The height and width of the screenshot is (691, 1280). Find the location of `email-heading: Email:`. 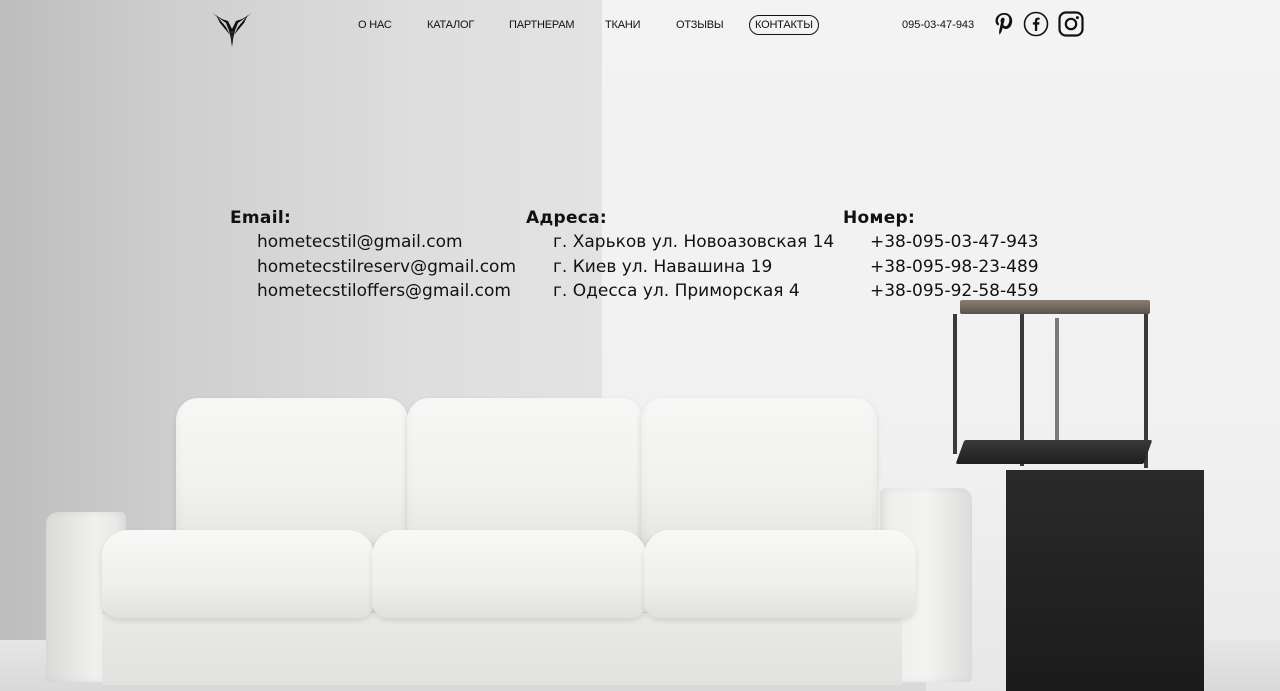

email-heading: Email: is located at coordinates (261, 218).